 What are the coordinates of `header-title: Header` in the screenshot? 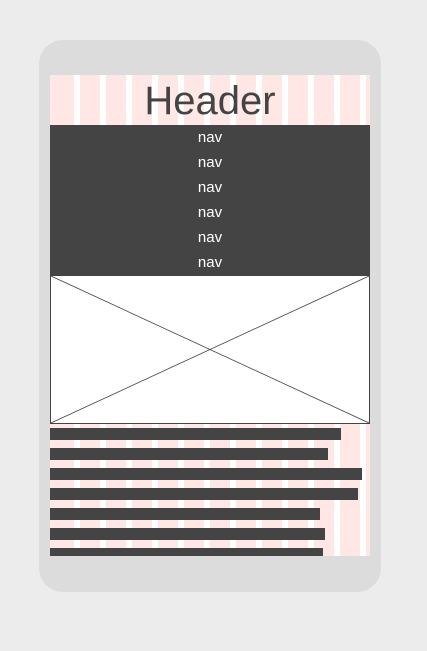 It's located at (210, 101).